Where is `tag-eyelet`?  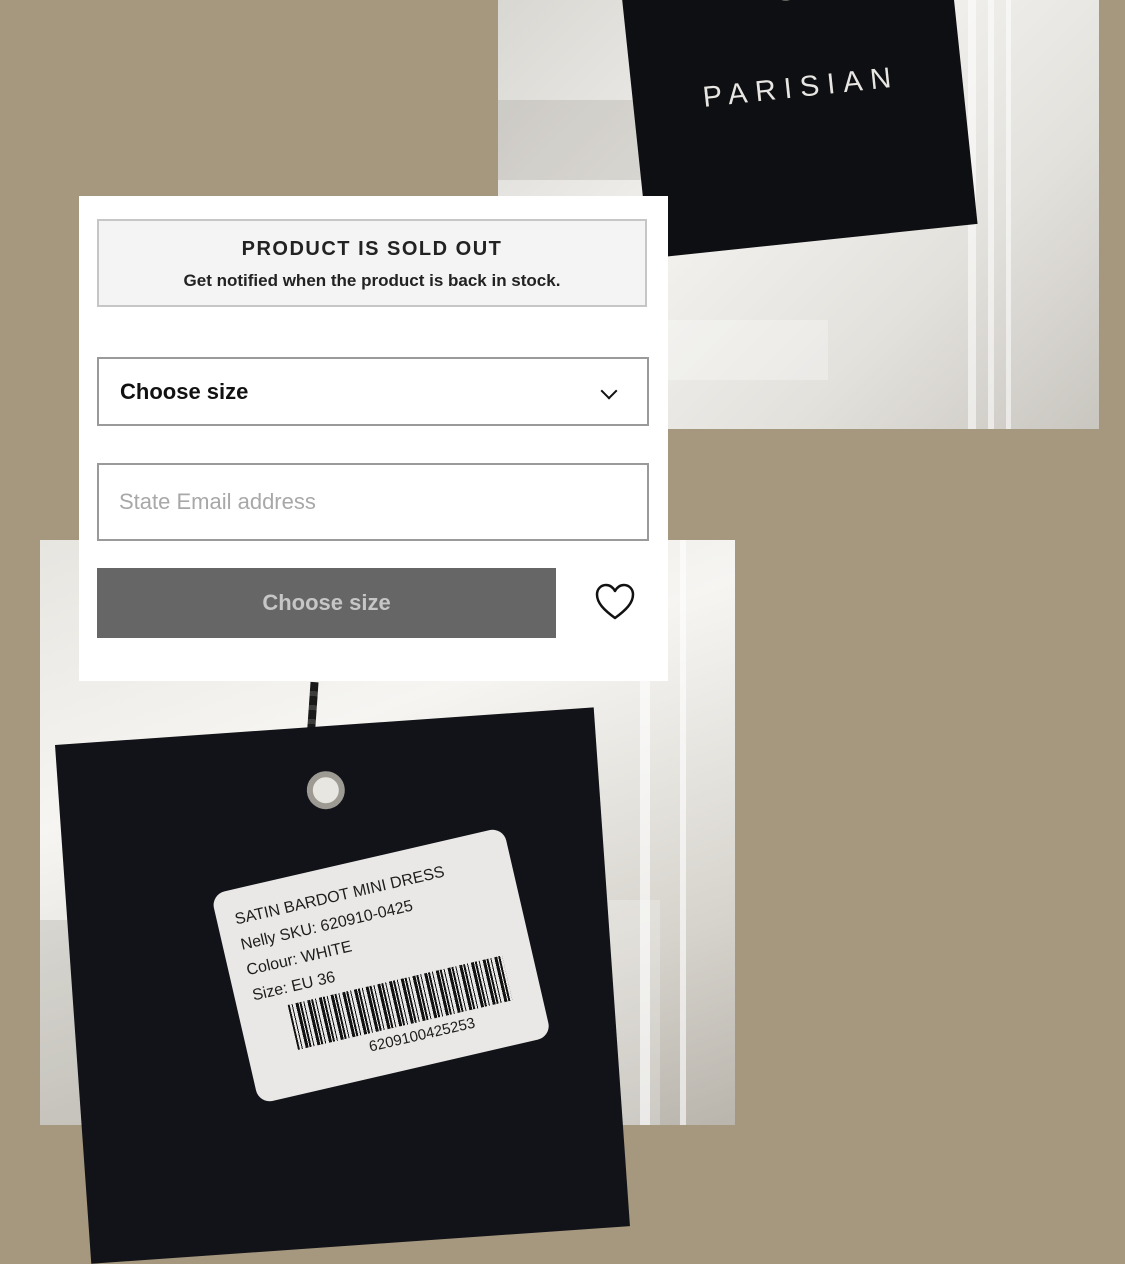 tag-eyelet is located at coordinates (326, 790).